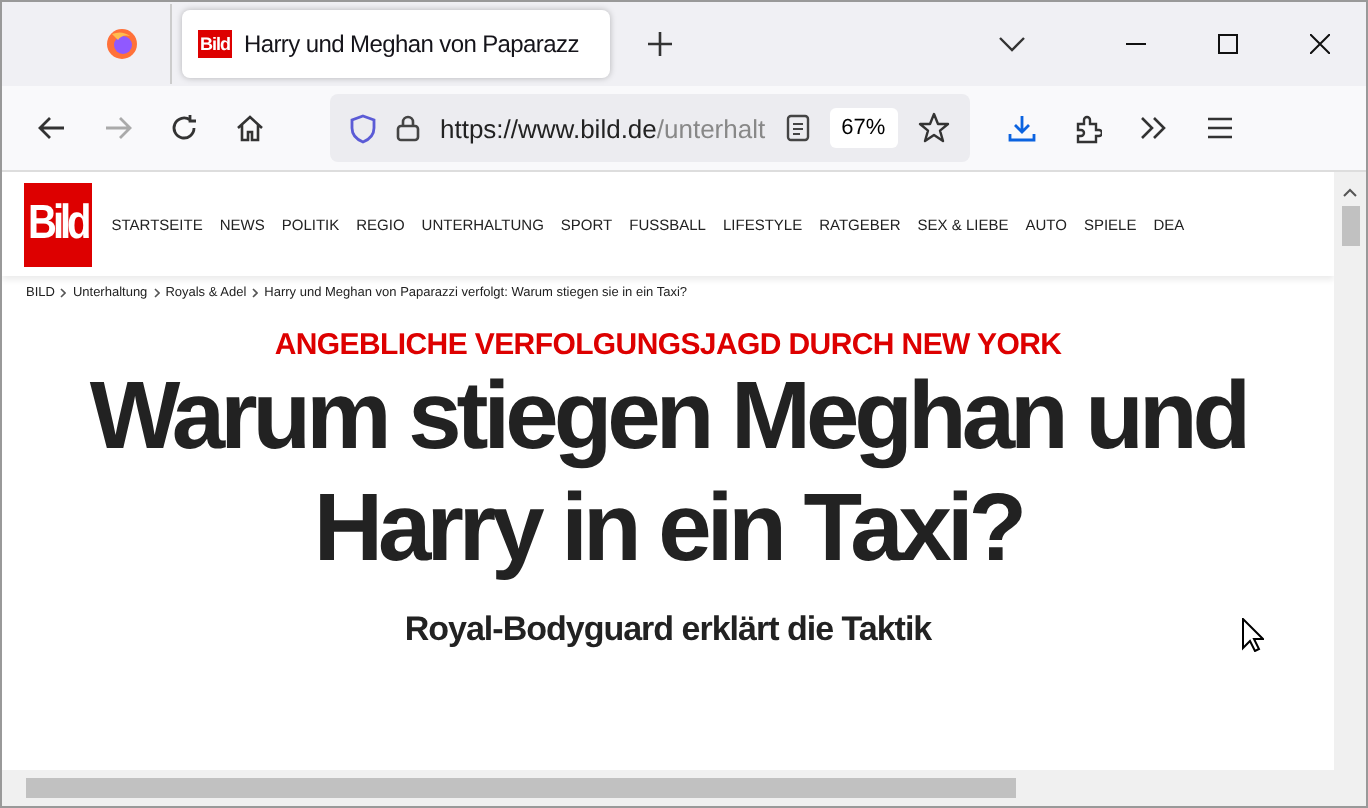  Describe the element at coordinates (52, 128) in the screenshot. I see `back-icon` at that location.